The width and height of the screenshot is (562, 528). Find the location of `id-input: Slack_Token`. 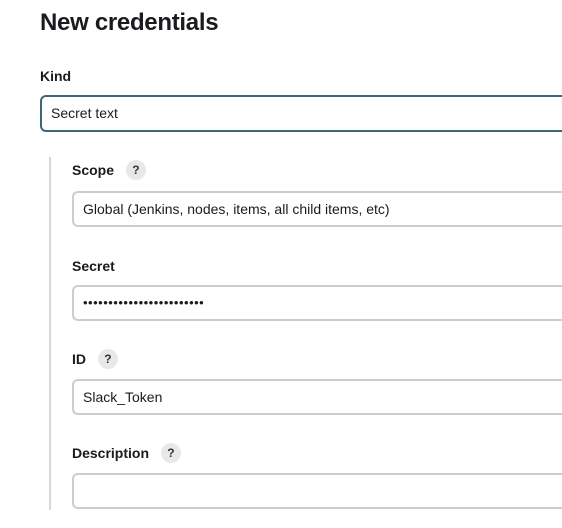

id-input: Slack_Token is located at coordinates (317, 397).